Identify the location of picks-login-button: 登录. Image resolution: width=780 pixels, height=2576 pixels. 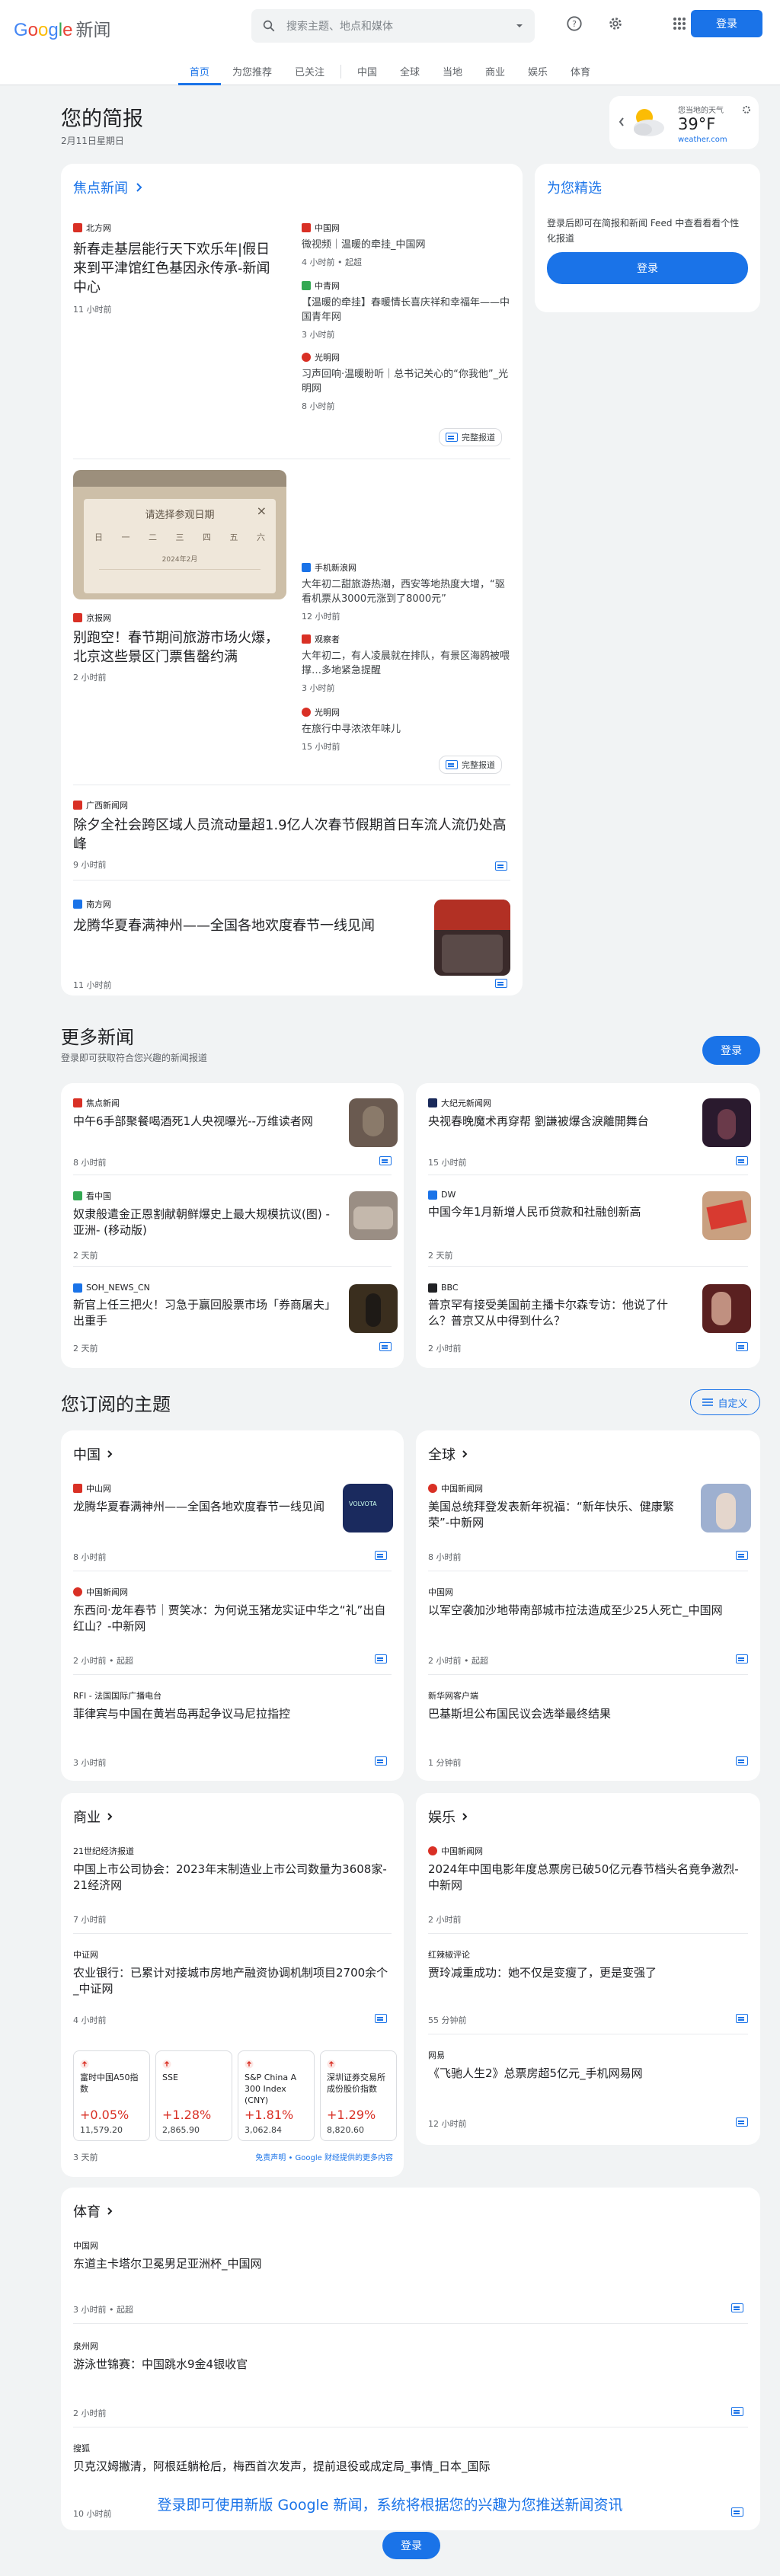
(647, 268).